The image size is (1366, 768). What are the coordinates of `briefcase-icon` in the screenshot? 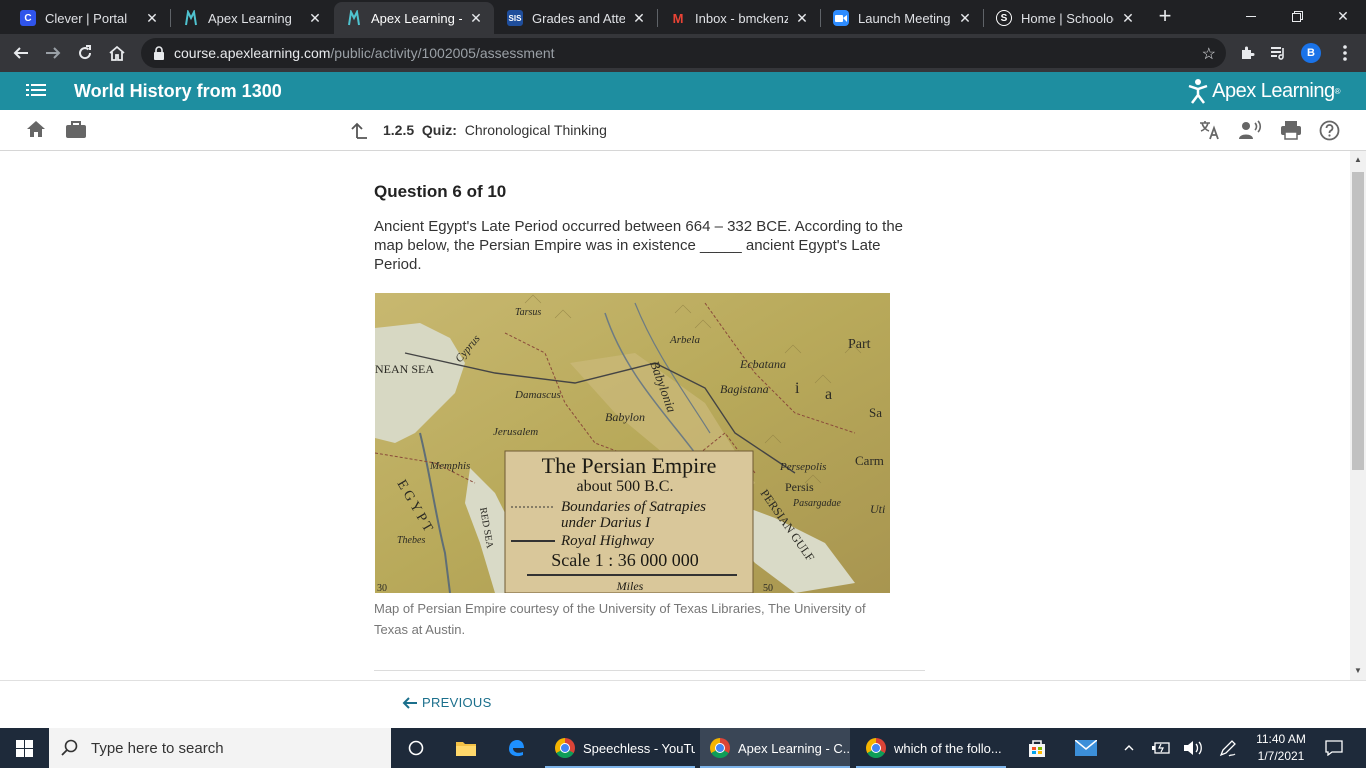 It's located at (76, 129).